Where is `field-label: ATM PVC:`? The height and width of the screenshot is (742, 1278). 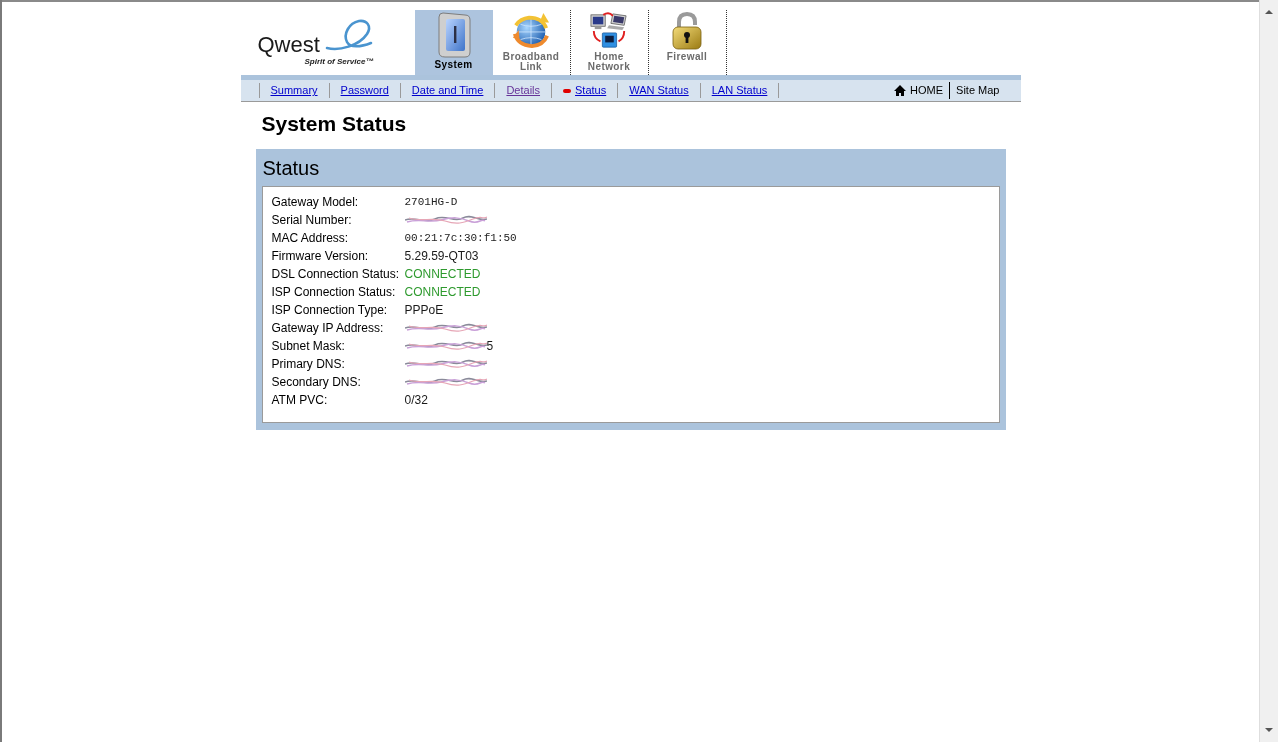 field-label: ATM PVC: is located at coordinates (300, 400).